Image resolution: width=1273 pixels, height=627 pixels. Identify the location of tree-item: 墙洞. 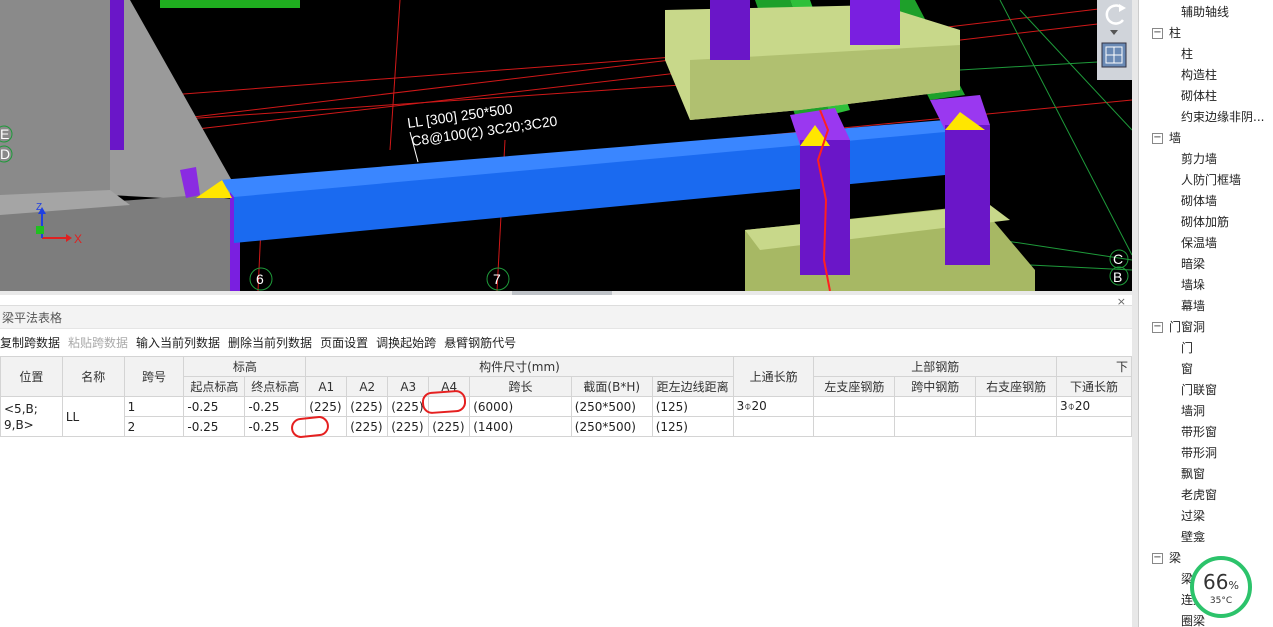
(1206, 411).